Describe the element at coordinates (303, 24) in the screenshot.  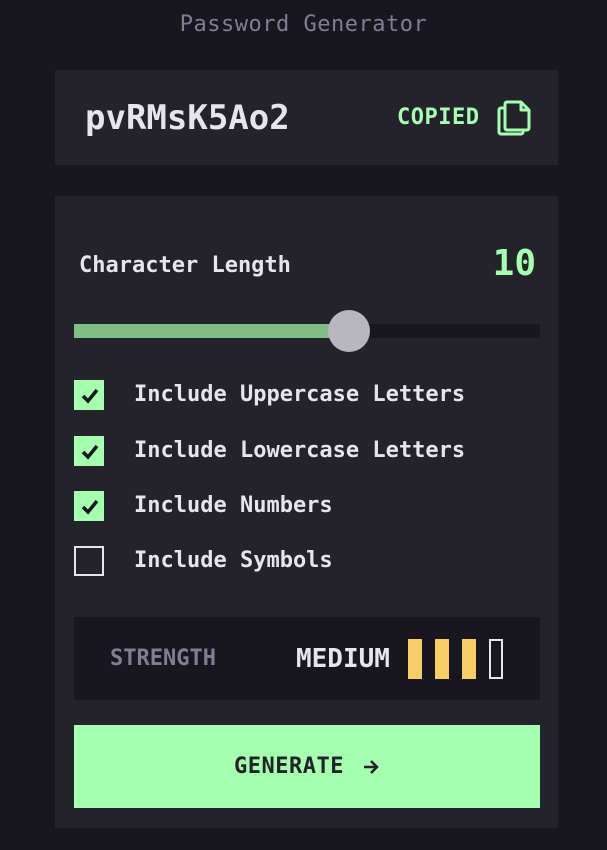
I see `page-title: Password Generator` at that location.